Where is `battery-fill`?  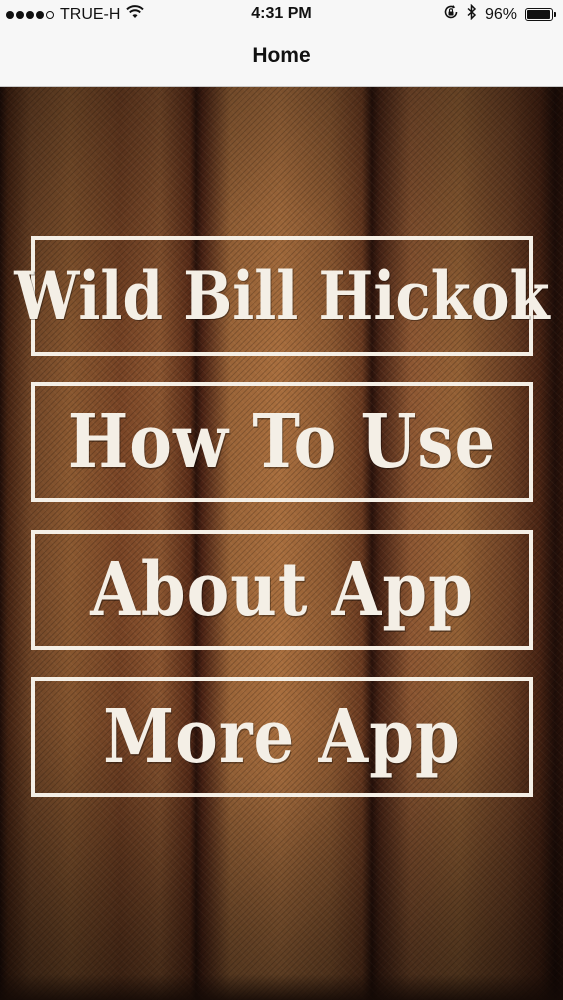 battery-fill is located at coordinates (538, 14).